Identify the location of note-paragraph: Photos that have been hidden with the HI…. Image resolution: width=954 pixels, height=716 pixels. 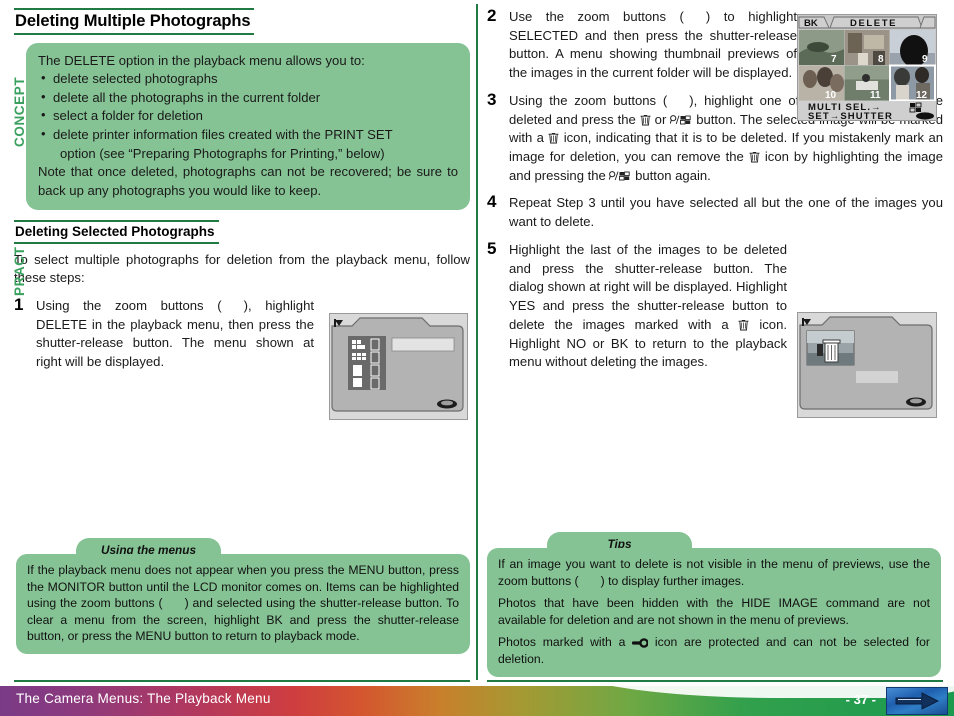
(714, 611).